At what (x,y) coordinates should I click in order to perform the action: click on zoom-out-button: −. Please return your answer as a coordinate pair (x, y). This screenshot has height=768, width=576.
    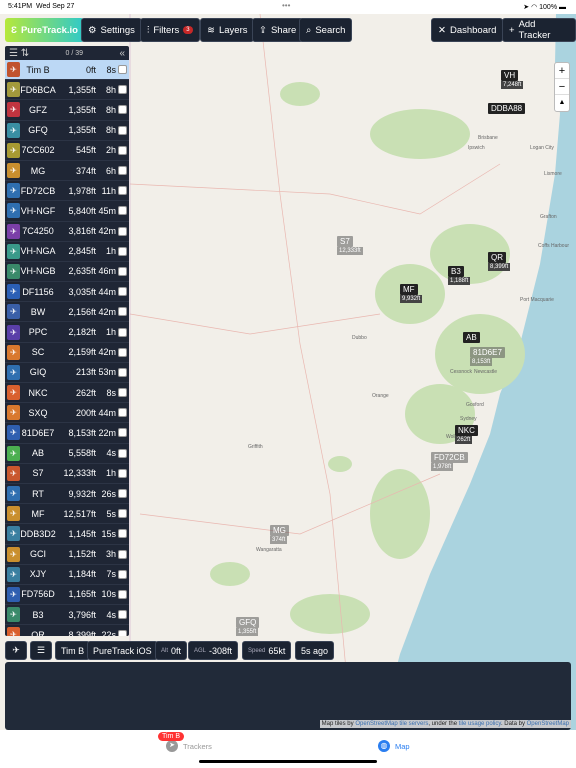
    Looking at the image, I should click on (562, 87).